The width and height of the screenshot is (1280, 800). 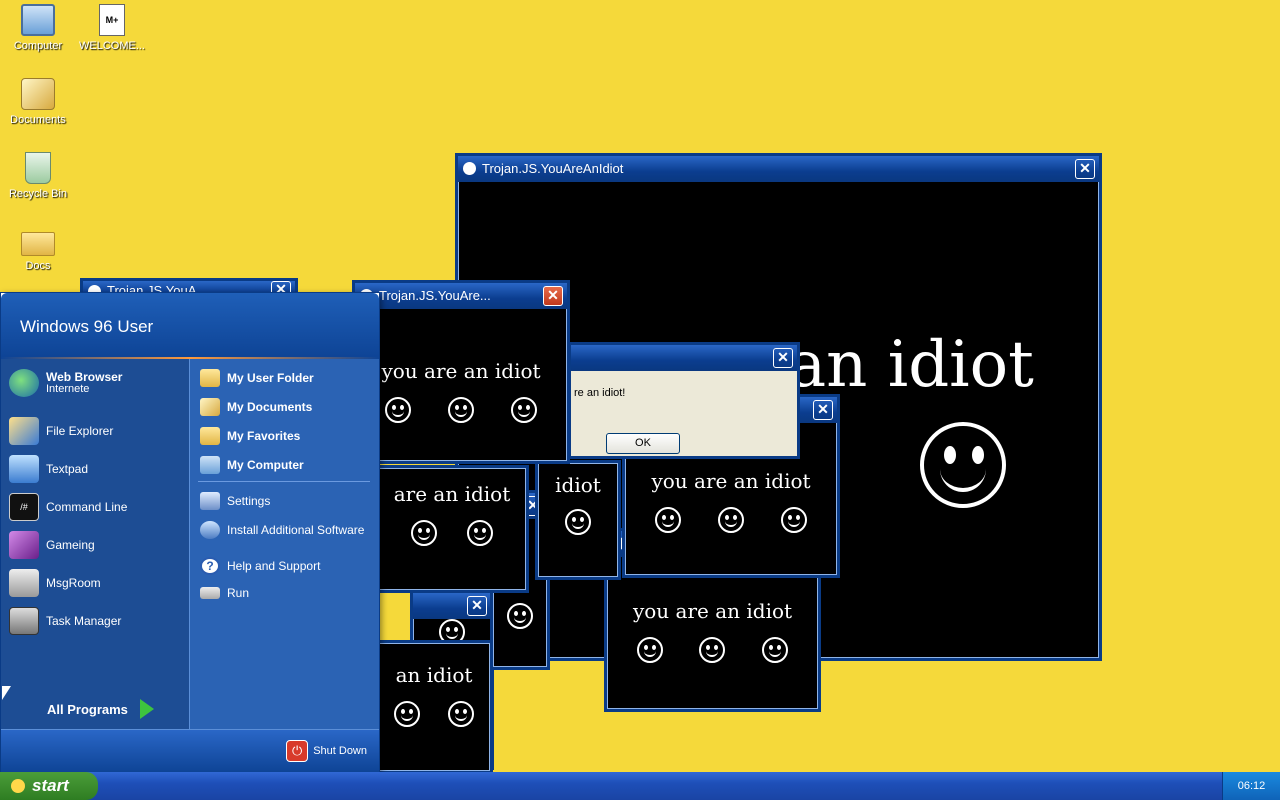 I want to click on window-titlebar: Trojan.JS.YouAreAnIdiot ✕, so click(x=778, y=169).